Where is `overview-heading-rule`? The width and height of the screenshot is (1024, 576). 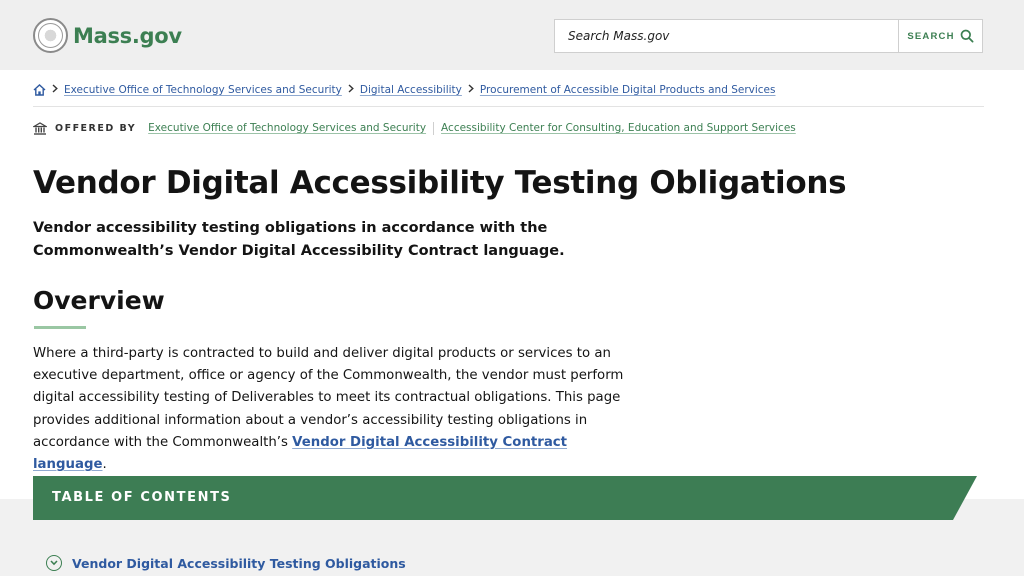
overview-heading-rule is located at coordinates (60, 327).